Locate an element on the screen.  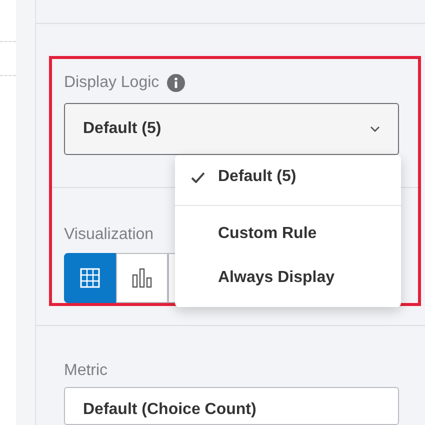
field-label: Visualization is located at coordinates (109, 234).